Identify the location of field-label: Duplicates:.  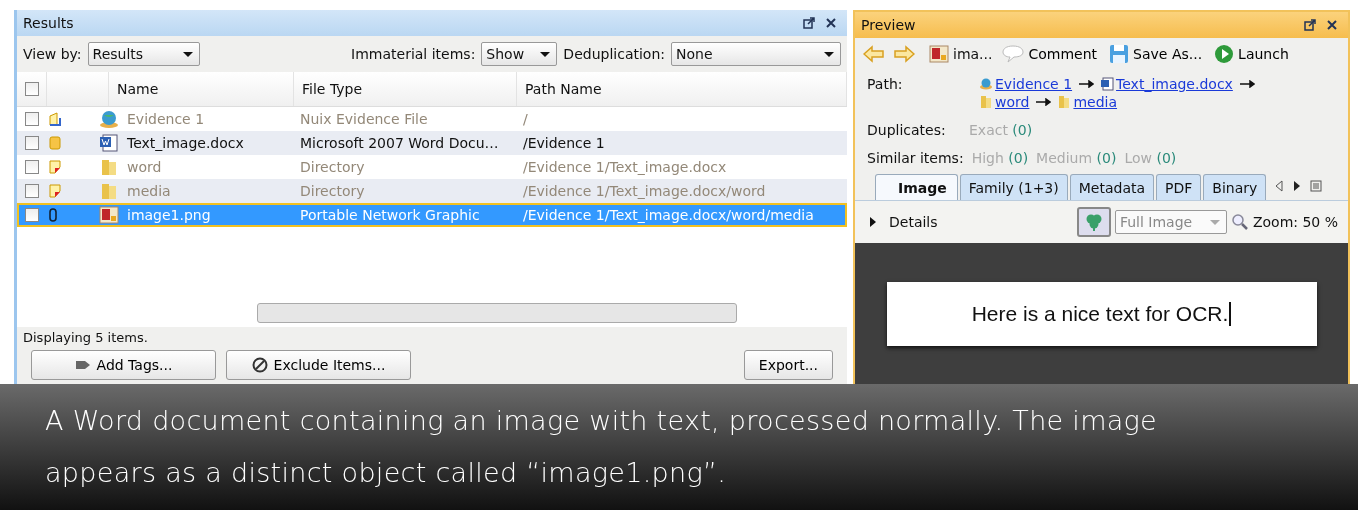
(907, 130).